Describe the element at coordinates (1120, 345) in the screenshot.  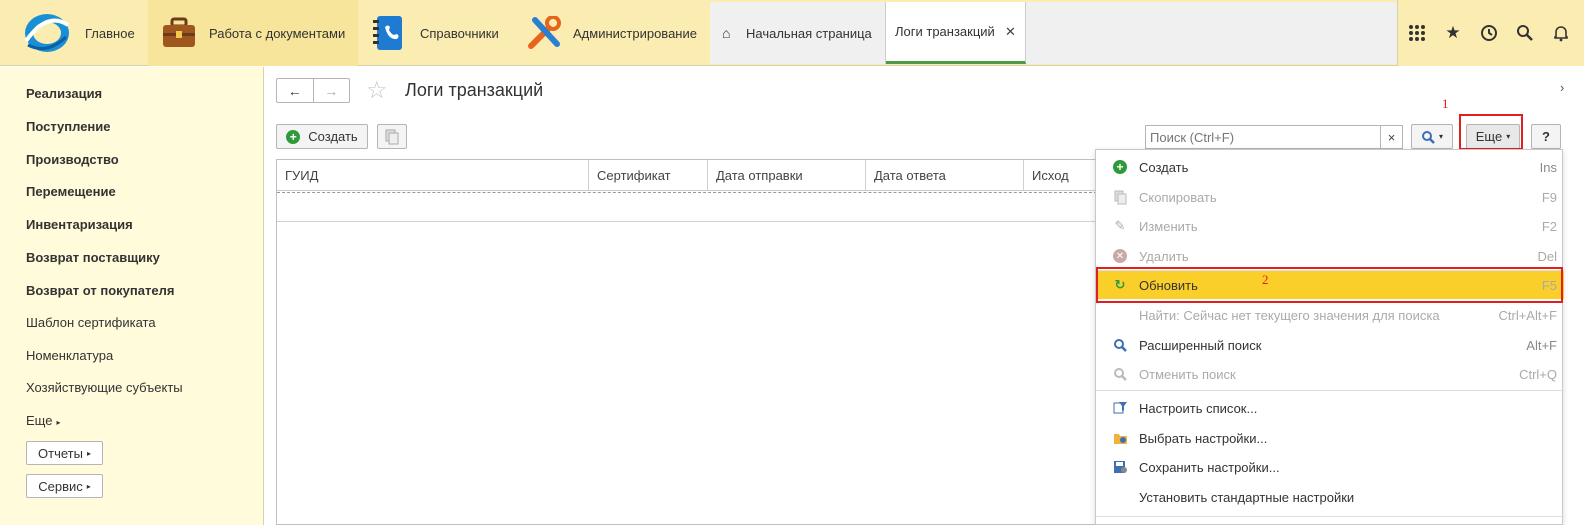
I see `advanced-search-icon` at that location.